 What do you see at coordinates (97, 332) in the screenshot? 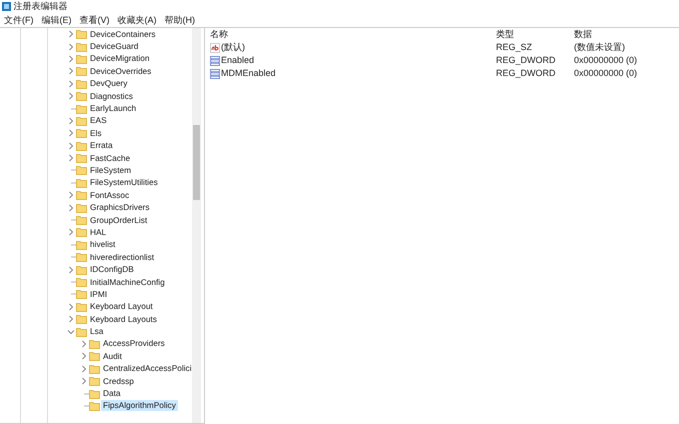
I see `tree-item: Lsa` at bounding box center [97, 332].